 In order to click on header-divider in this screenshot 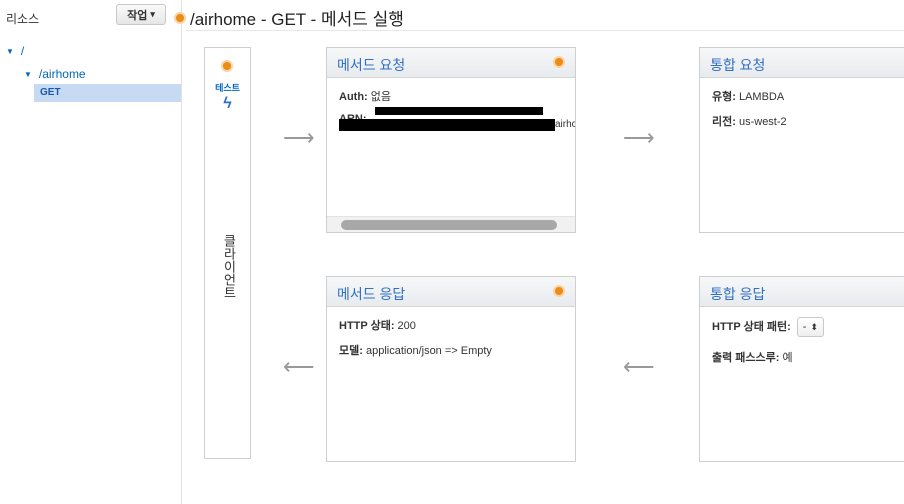, I will do `click(545, 30)`.